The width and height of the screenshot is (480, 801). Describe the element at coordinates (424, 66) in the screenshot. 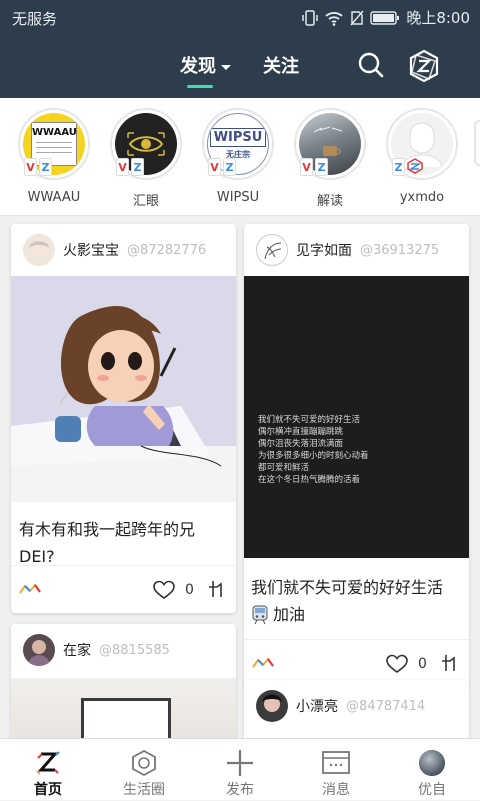

I see `app-logo-icon` at that location.